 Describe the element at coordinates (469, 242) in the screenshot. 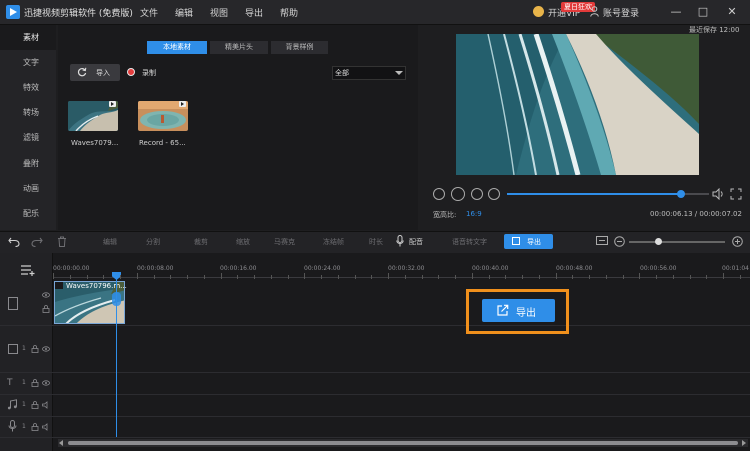

I see `tool-speech-to-text: 语音转文字` at that location.